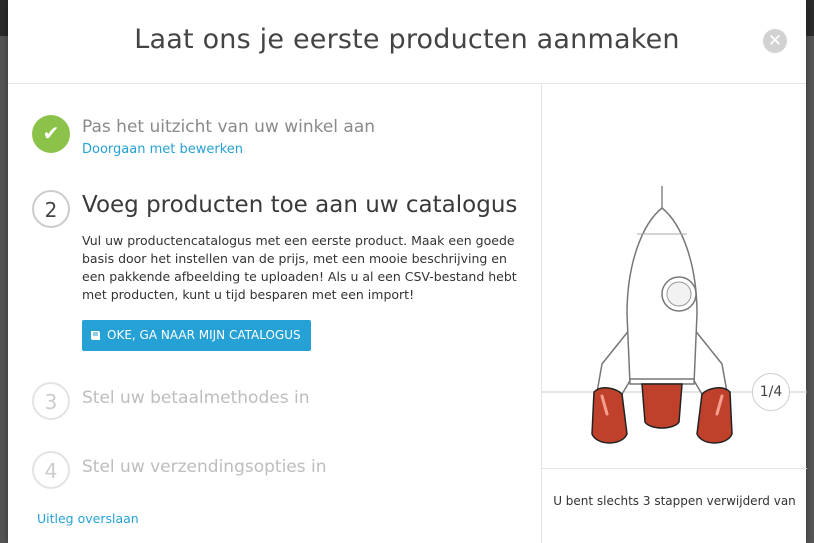 Image resolution: width=814 pixels, height=543 pixels. I want to click on steps-remaining-text: U bent slechts 3 stappen verwijderd van, so click(674, 501).